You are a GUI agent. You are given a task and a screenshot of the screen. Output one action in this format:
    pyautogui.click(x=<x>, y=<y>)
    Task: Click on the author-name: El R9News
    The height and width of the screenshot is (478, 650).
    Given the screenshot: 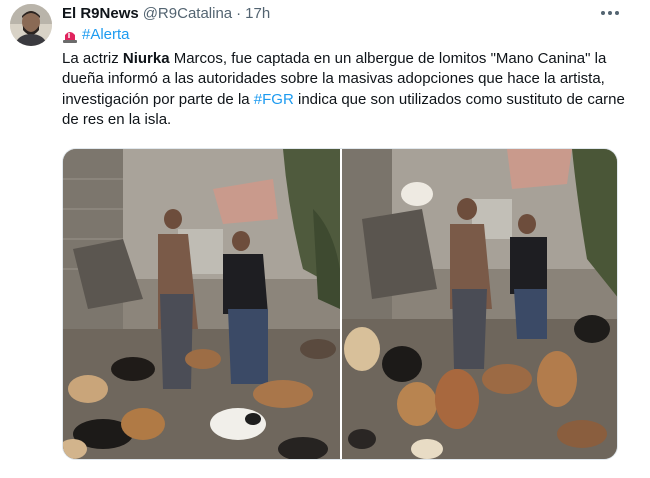 What is the action you would take?
    pyautogui.click(x=100, y=14)
    